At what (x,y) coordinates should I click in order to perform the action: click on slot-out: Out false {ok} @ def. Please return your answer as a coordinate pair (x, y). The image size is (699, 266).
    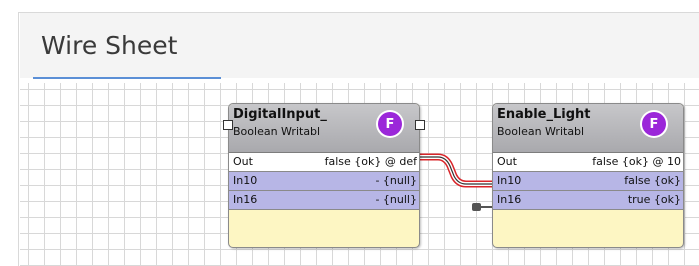
    Looking at the image, I should click on (324, 162).